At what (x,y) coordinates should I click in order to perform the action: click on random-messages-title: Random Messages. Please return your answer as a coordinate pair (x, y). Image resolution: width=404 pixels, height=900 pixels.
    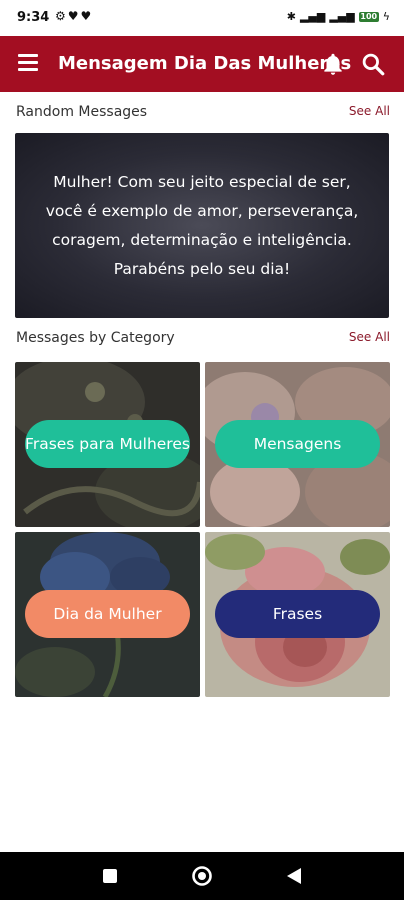
    Looking at the image, I should click on (82, 112).